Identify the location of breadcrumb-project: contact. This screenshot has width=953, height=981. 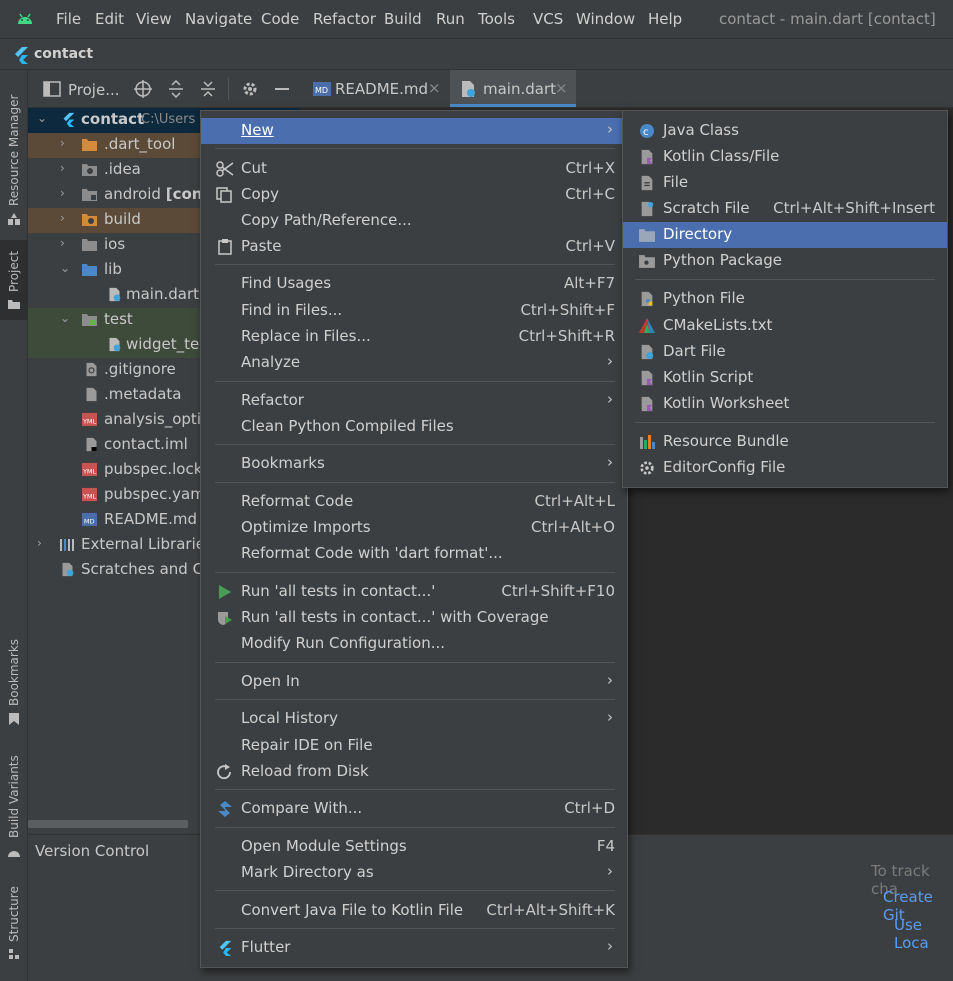
(63, 54).